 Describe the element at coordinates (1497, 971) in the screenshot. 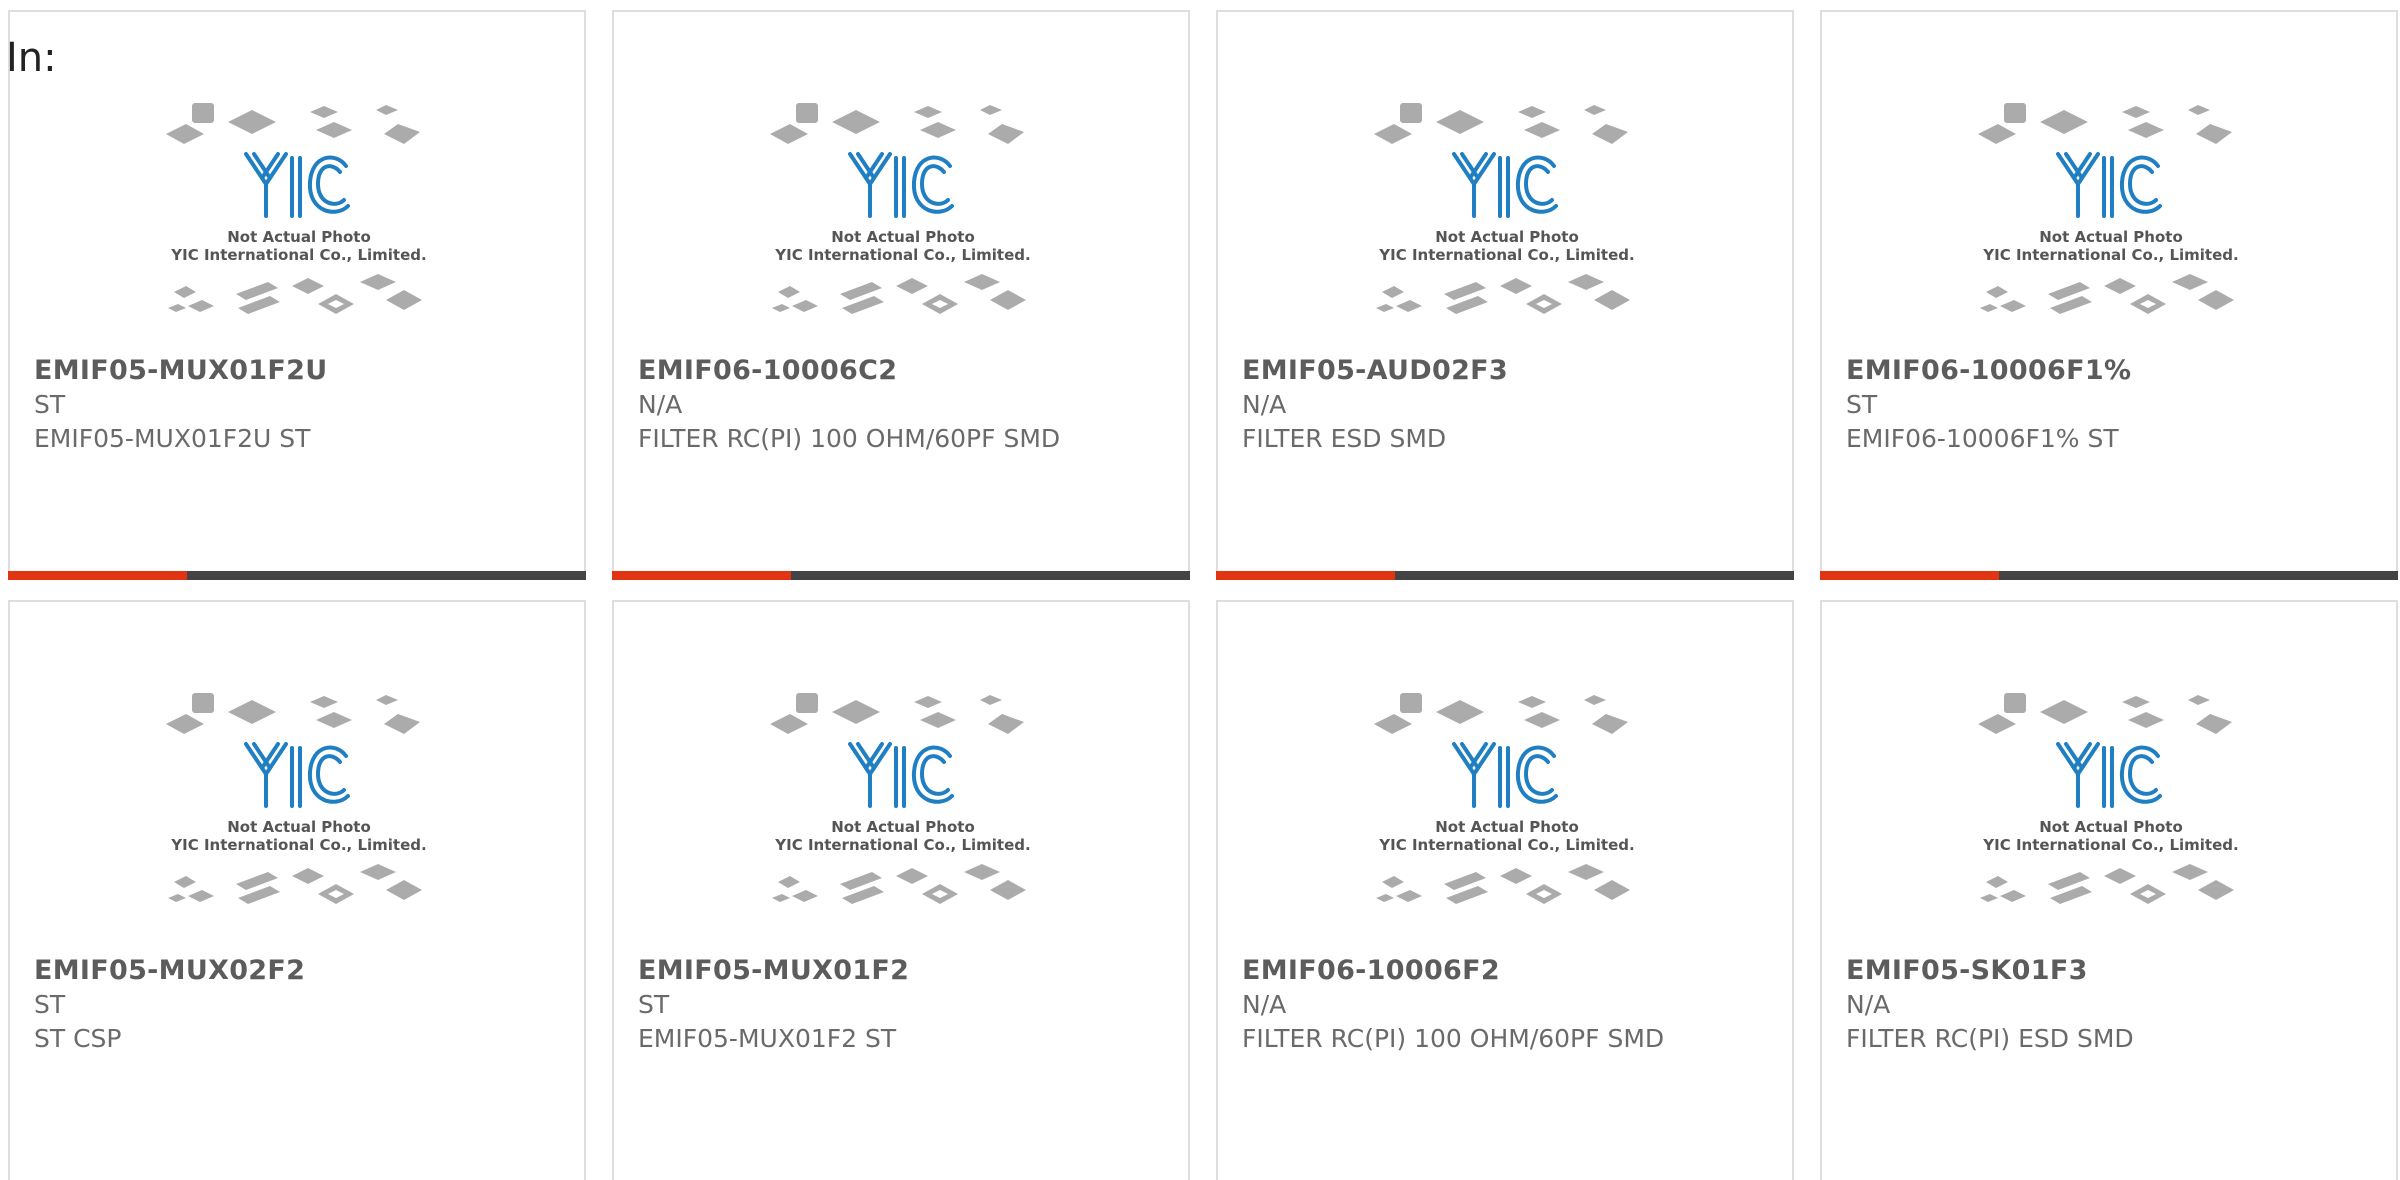

I see `product-part-number: EMIF06-10006F2` at that location.